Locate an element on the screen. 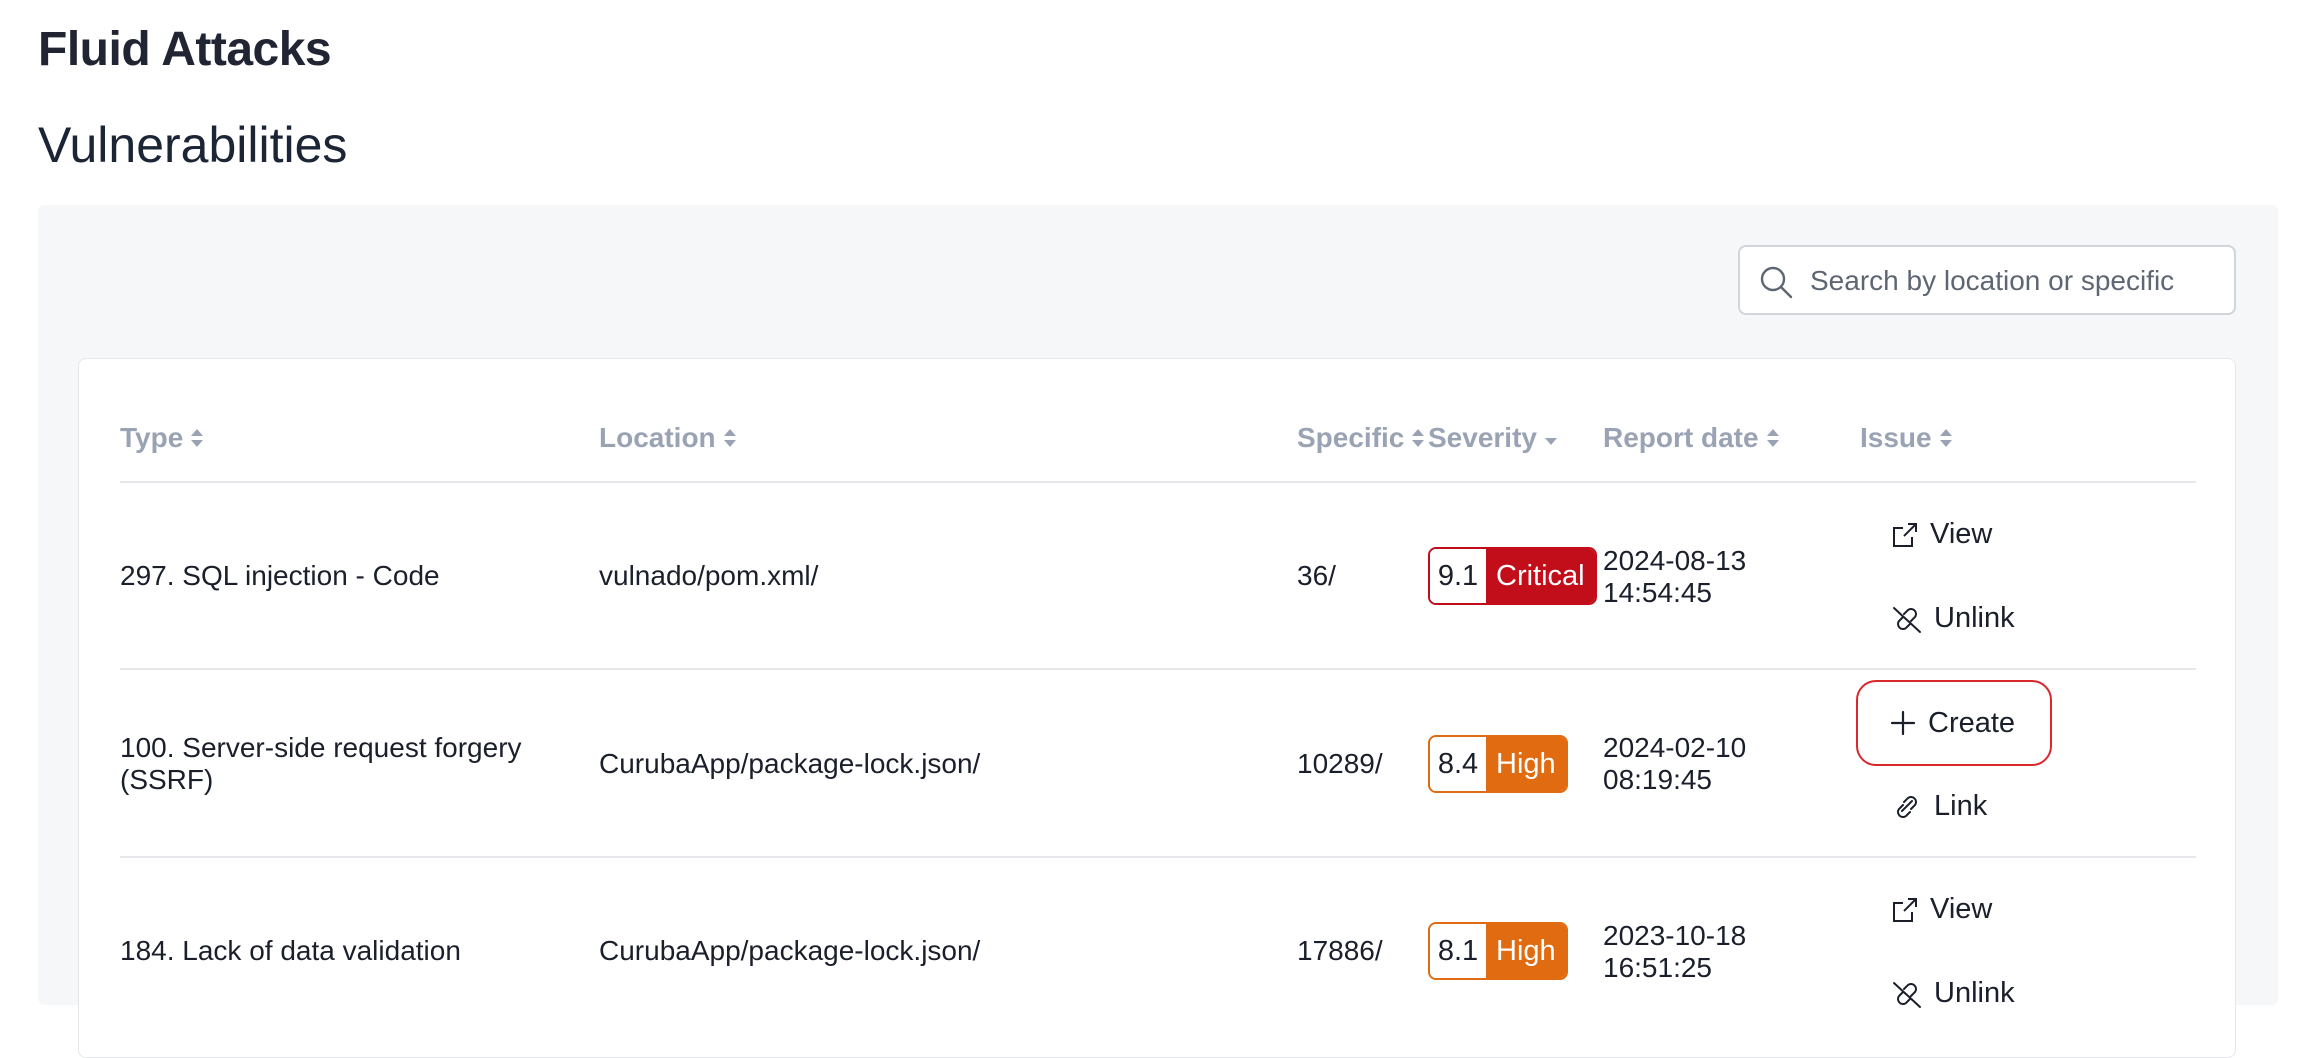 This screenshot has height=1058, width=2311. column-header-label: Severity is located at coordinates (1482, 437).